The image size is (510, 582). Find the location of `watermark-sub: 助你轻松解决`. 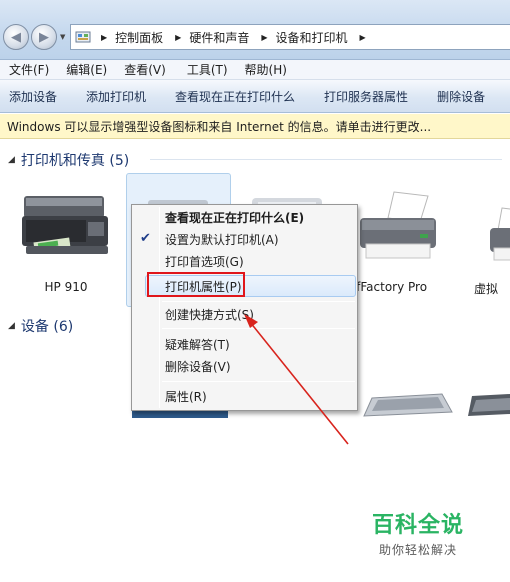

watermark-sub: 助你轻松解决 is located at coordinates (418, 550).